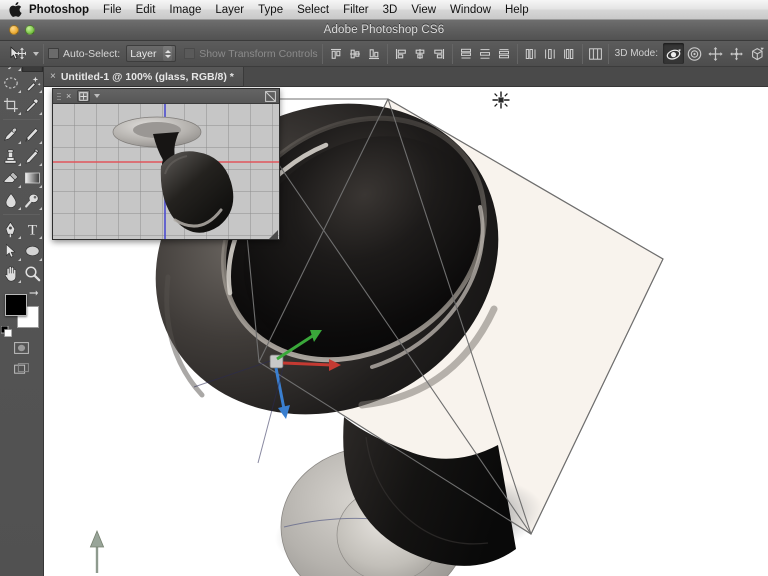 The width and height of the screenshot is (768, 576). Describe the element at coordinates (439, 53) in the screenshot. I see `align-right-edges-icon` at that location.